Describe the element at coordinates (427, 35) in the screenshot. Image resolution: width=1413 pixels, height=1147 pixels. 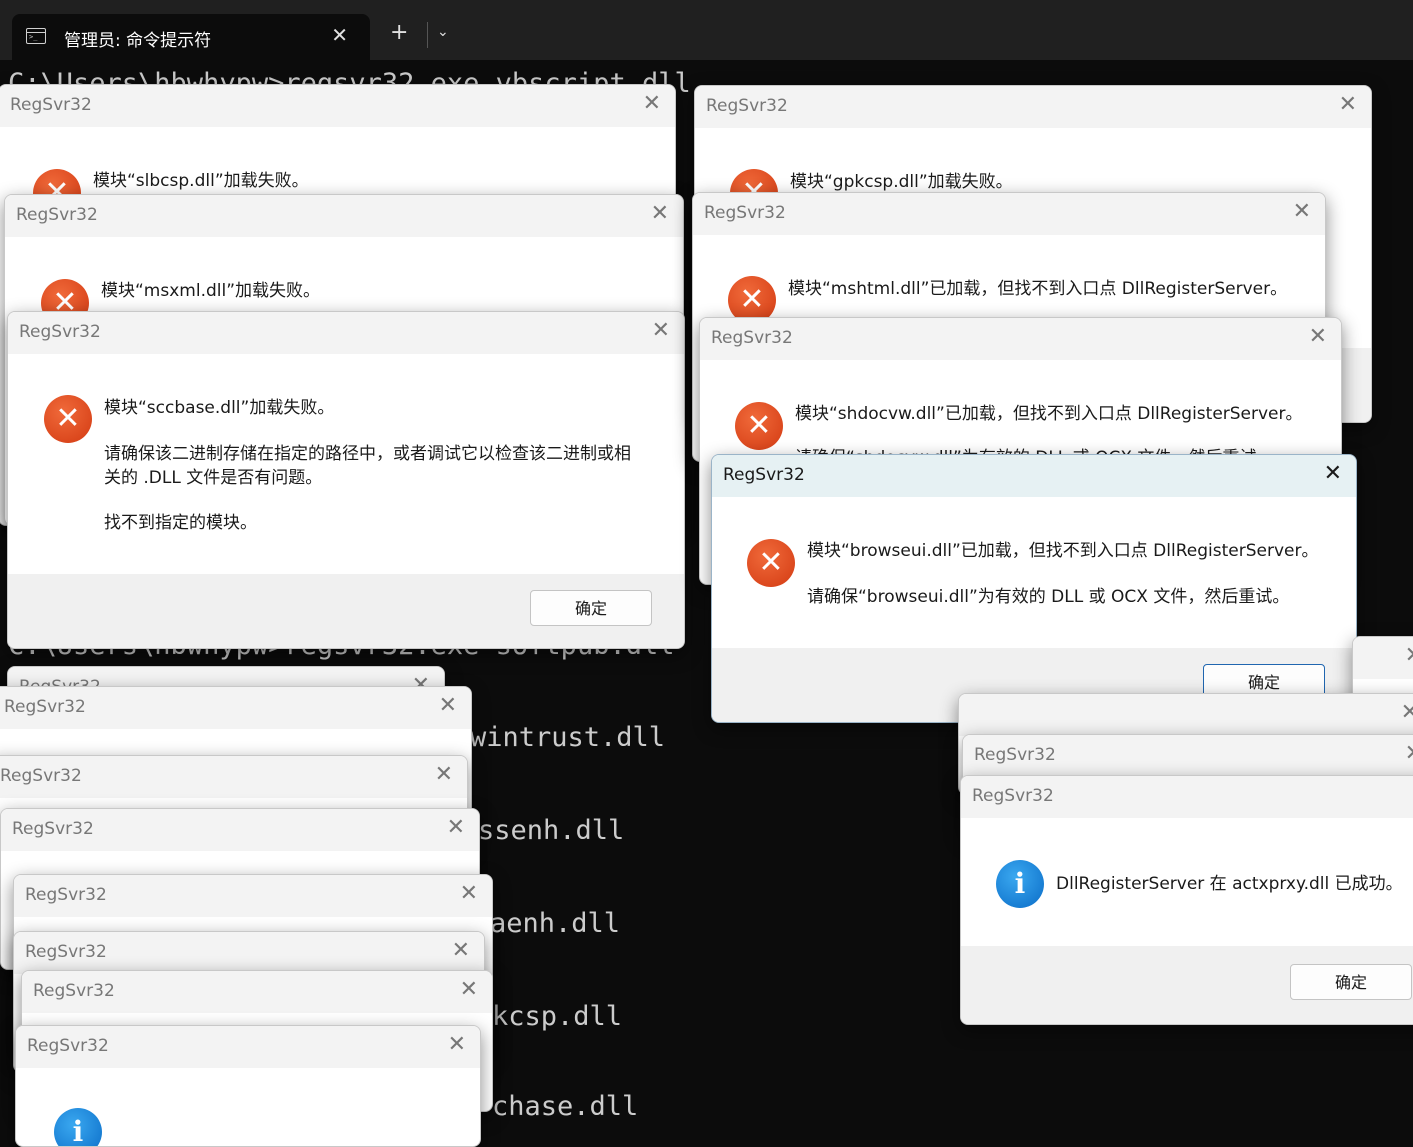
I see `tab-separator` at that location.